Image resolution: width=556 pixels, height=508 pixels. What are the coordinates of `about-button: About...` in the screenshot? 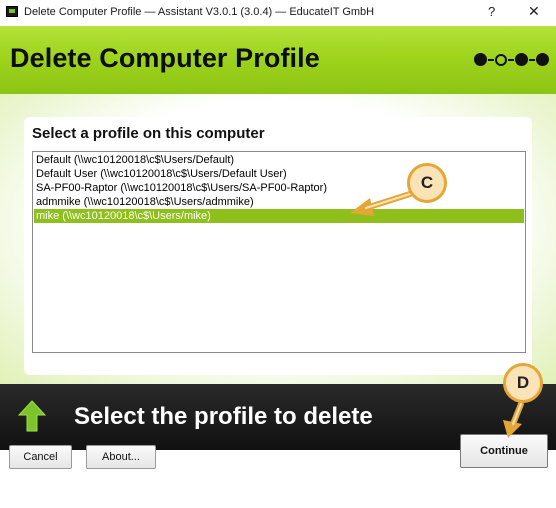 It's located at (121, 457).